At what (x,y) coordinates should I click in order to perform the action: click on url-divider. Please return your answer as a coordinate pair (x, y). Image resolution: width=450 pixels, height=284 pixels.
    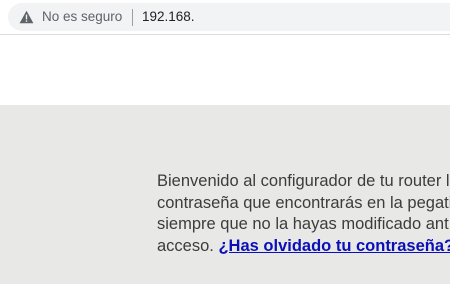
    Looking at the image, I should click on (132, 17).